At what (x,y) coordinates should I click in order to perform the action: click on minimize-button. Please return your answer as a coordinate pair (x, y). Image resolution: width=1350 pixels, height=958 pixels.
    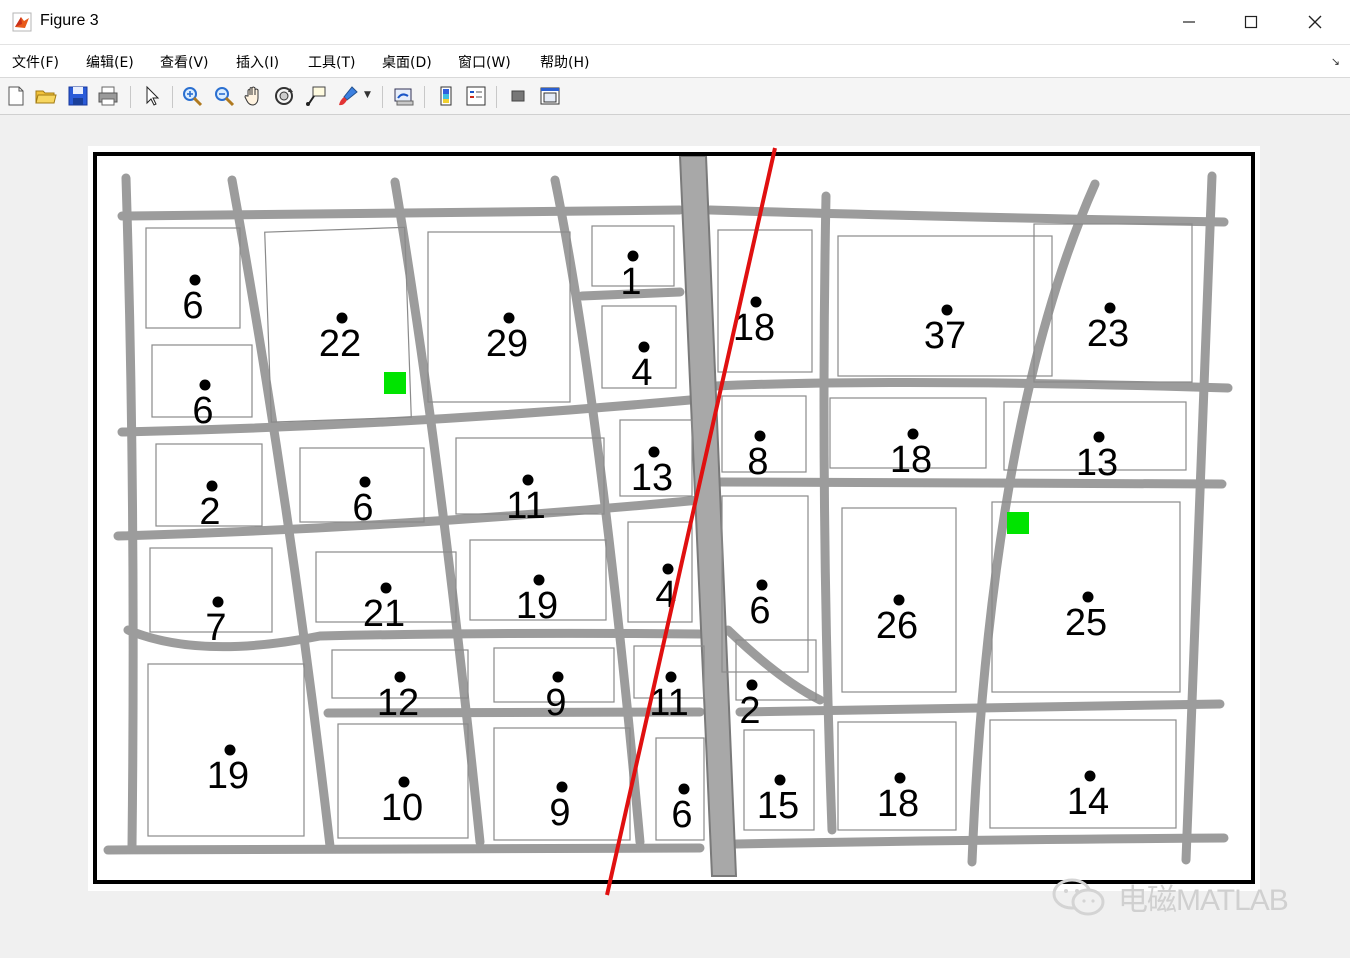
    Looking at the image, I should click on (1189, 22).